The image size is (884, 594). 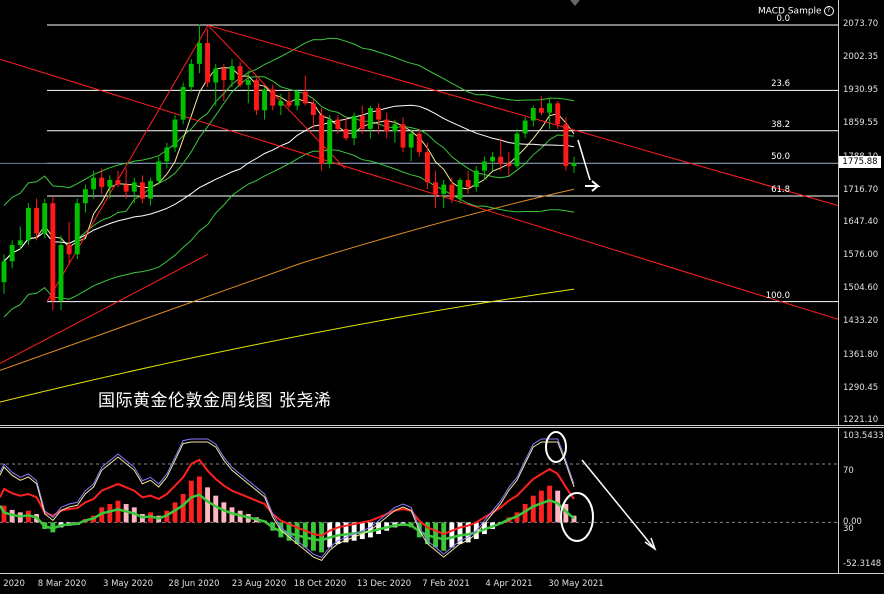 What do you see at coordinates (861, 222) in the screenshot?
I see `price-axis-label: 1647.40` at bounding box center [861, 222].